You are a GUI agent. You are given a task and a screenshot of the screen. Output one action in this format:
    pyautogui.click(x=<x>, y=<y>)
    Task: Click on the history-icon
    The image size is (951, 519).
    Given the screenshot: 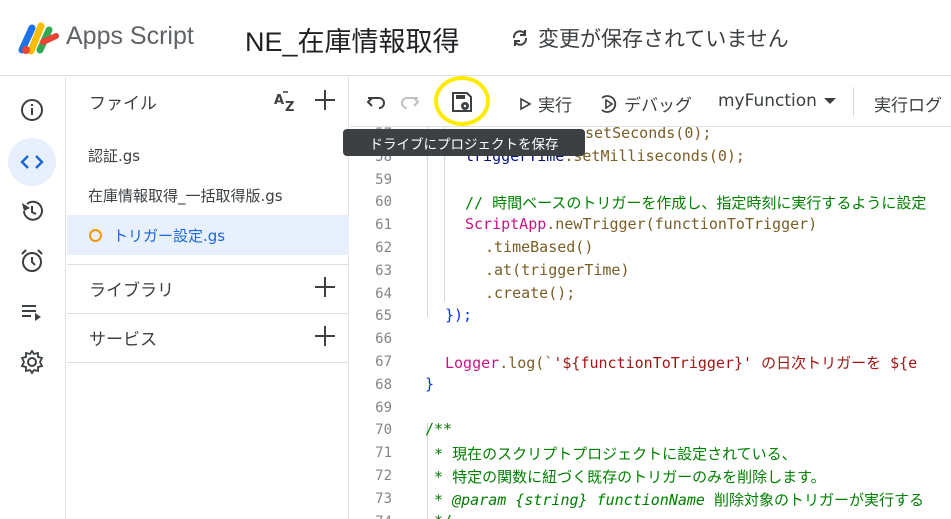 What is the action you would take?
    pyautogui.click(x=32, y=210)
    